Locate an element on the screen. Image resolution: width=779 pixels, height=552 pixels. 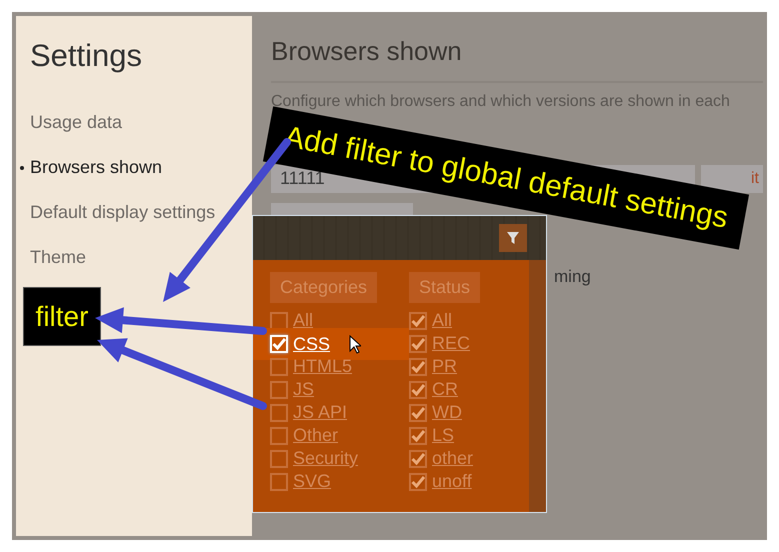
filter-option: LS is located at coordinates (443, 435).